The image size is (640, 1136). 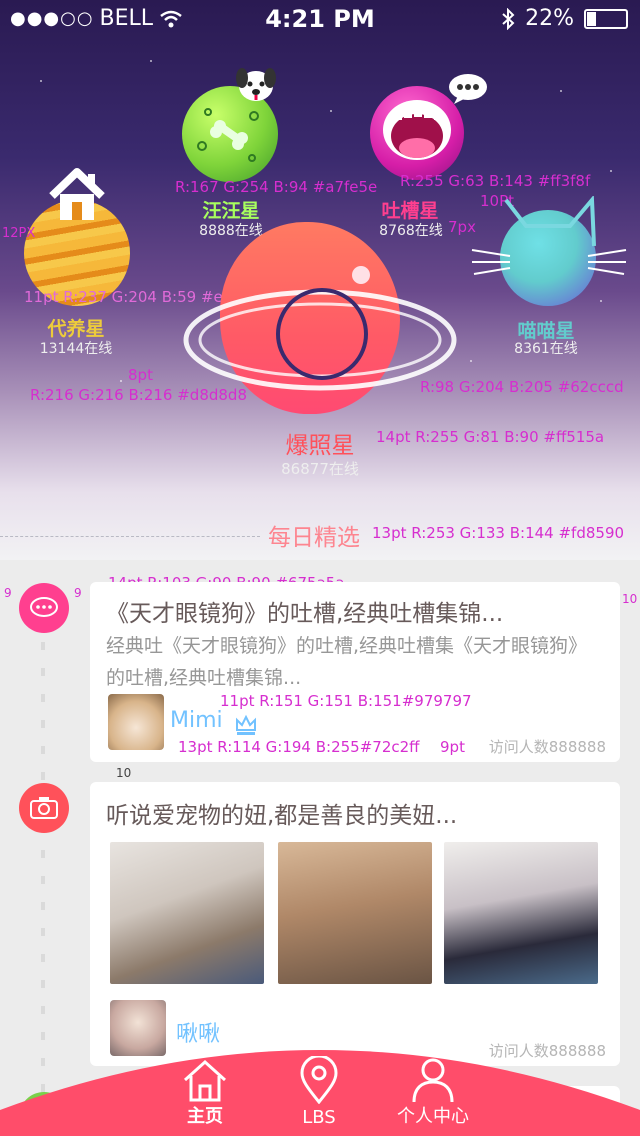 I want to click on tab-home-label: 主页, so click(x=205, y=1116).